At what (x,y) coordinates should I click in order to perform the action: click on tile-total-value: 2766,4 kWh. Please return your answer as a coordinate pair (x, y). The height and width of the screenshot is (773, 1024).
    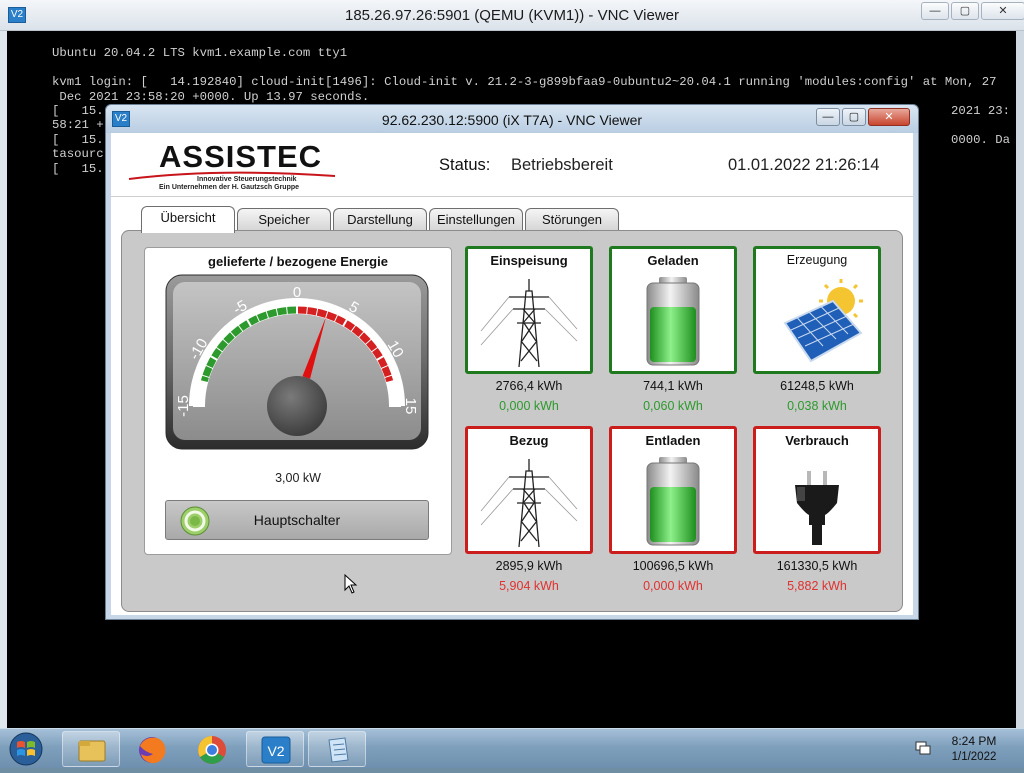
    Looking at the image, I should click on (529, 386).